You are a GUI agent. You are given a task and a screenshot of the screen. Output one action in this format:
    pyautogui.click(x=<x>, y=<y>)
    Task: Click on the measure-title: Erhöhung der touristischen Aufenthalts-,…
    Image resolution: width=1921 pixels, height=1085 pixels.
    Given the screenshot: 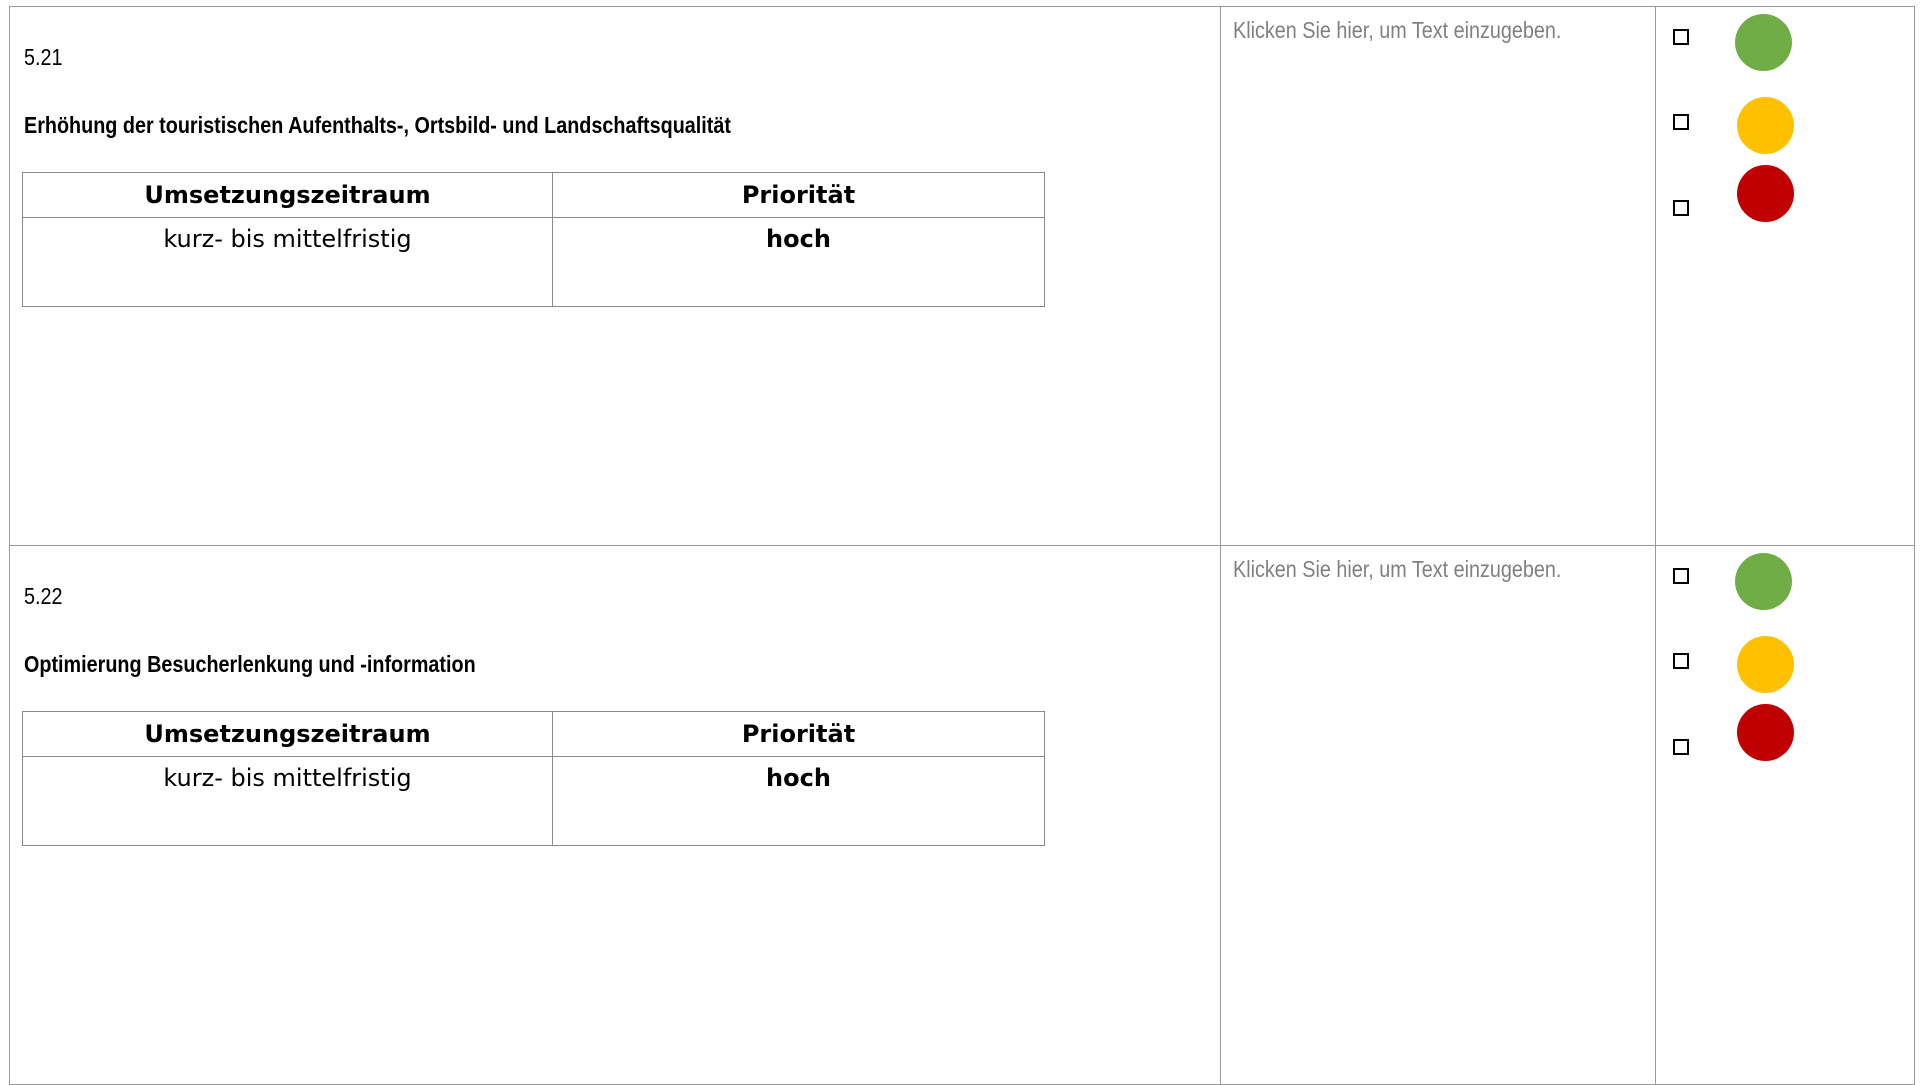 What is the action you would take?
    pyautogui.click(x=377, y=125)
    